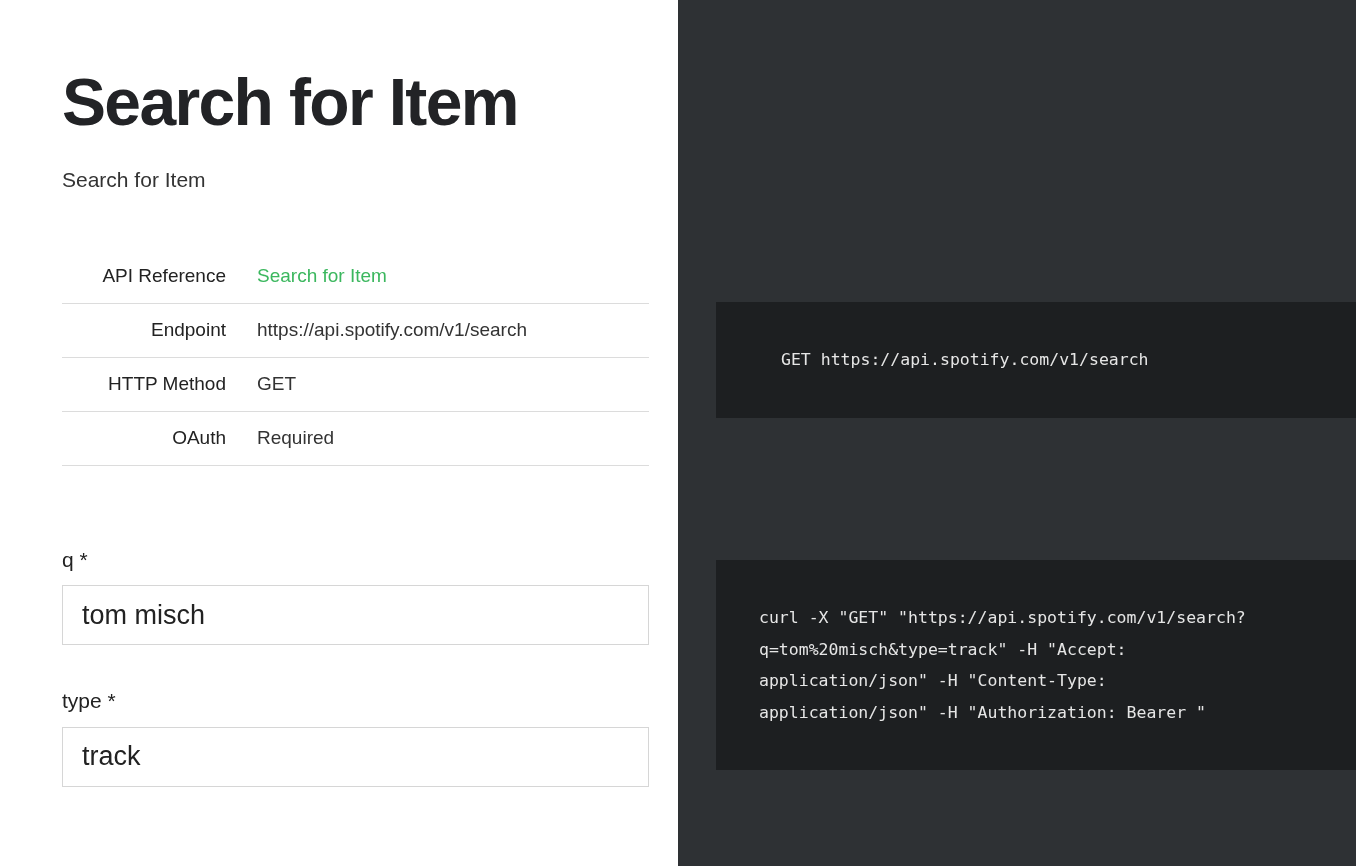 The image size is (1356, 866). What do you see at coordinates (943, 649) in the screenshot?
I see `code-line: q=tom%20misch&type=track" -H "Accept:` at bounding box center [943, 649].